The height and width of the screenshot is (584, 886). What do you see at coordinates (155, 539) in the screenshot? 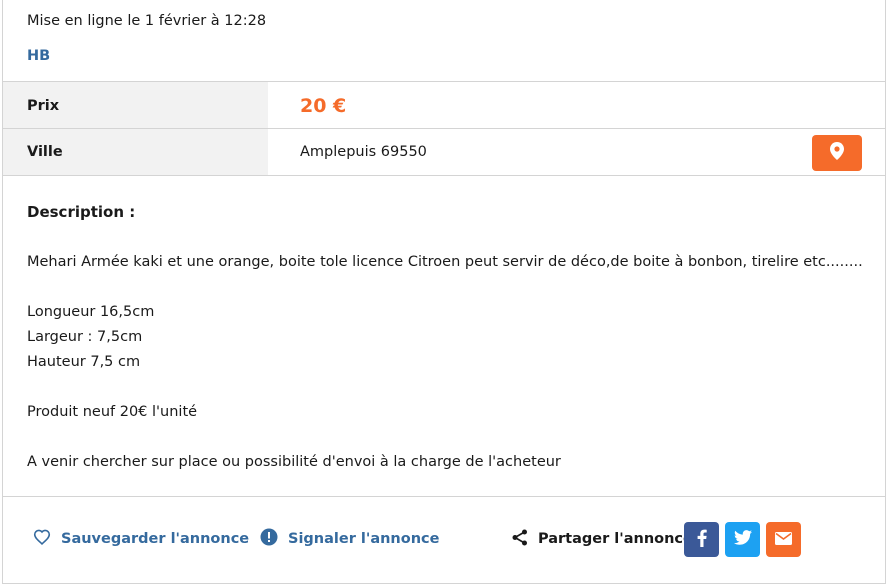
I see `save-ad-label: Sauvegarder l'annonce` at bounding box center [155, 539].